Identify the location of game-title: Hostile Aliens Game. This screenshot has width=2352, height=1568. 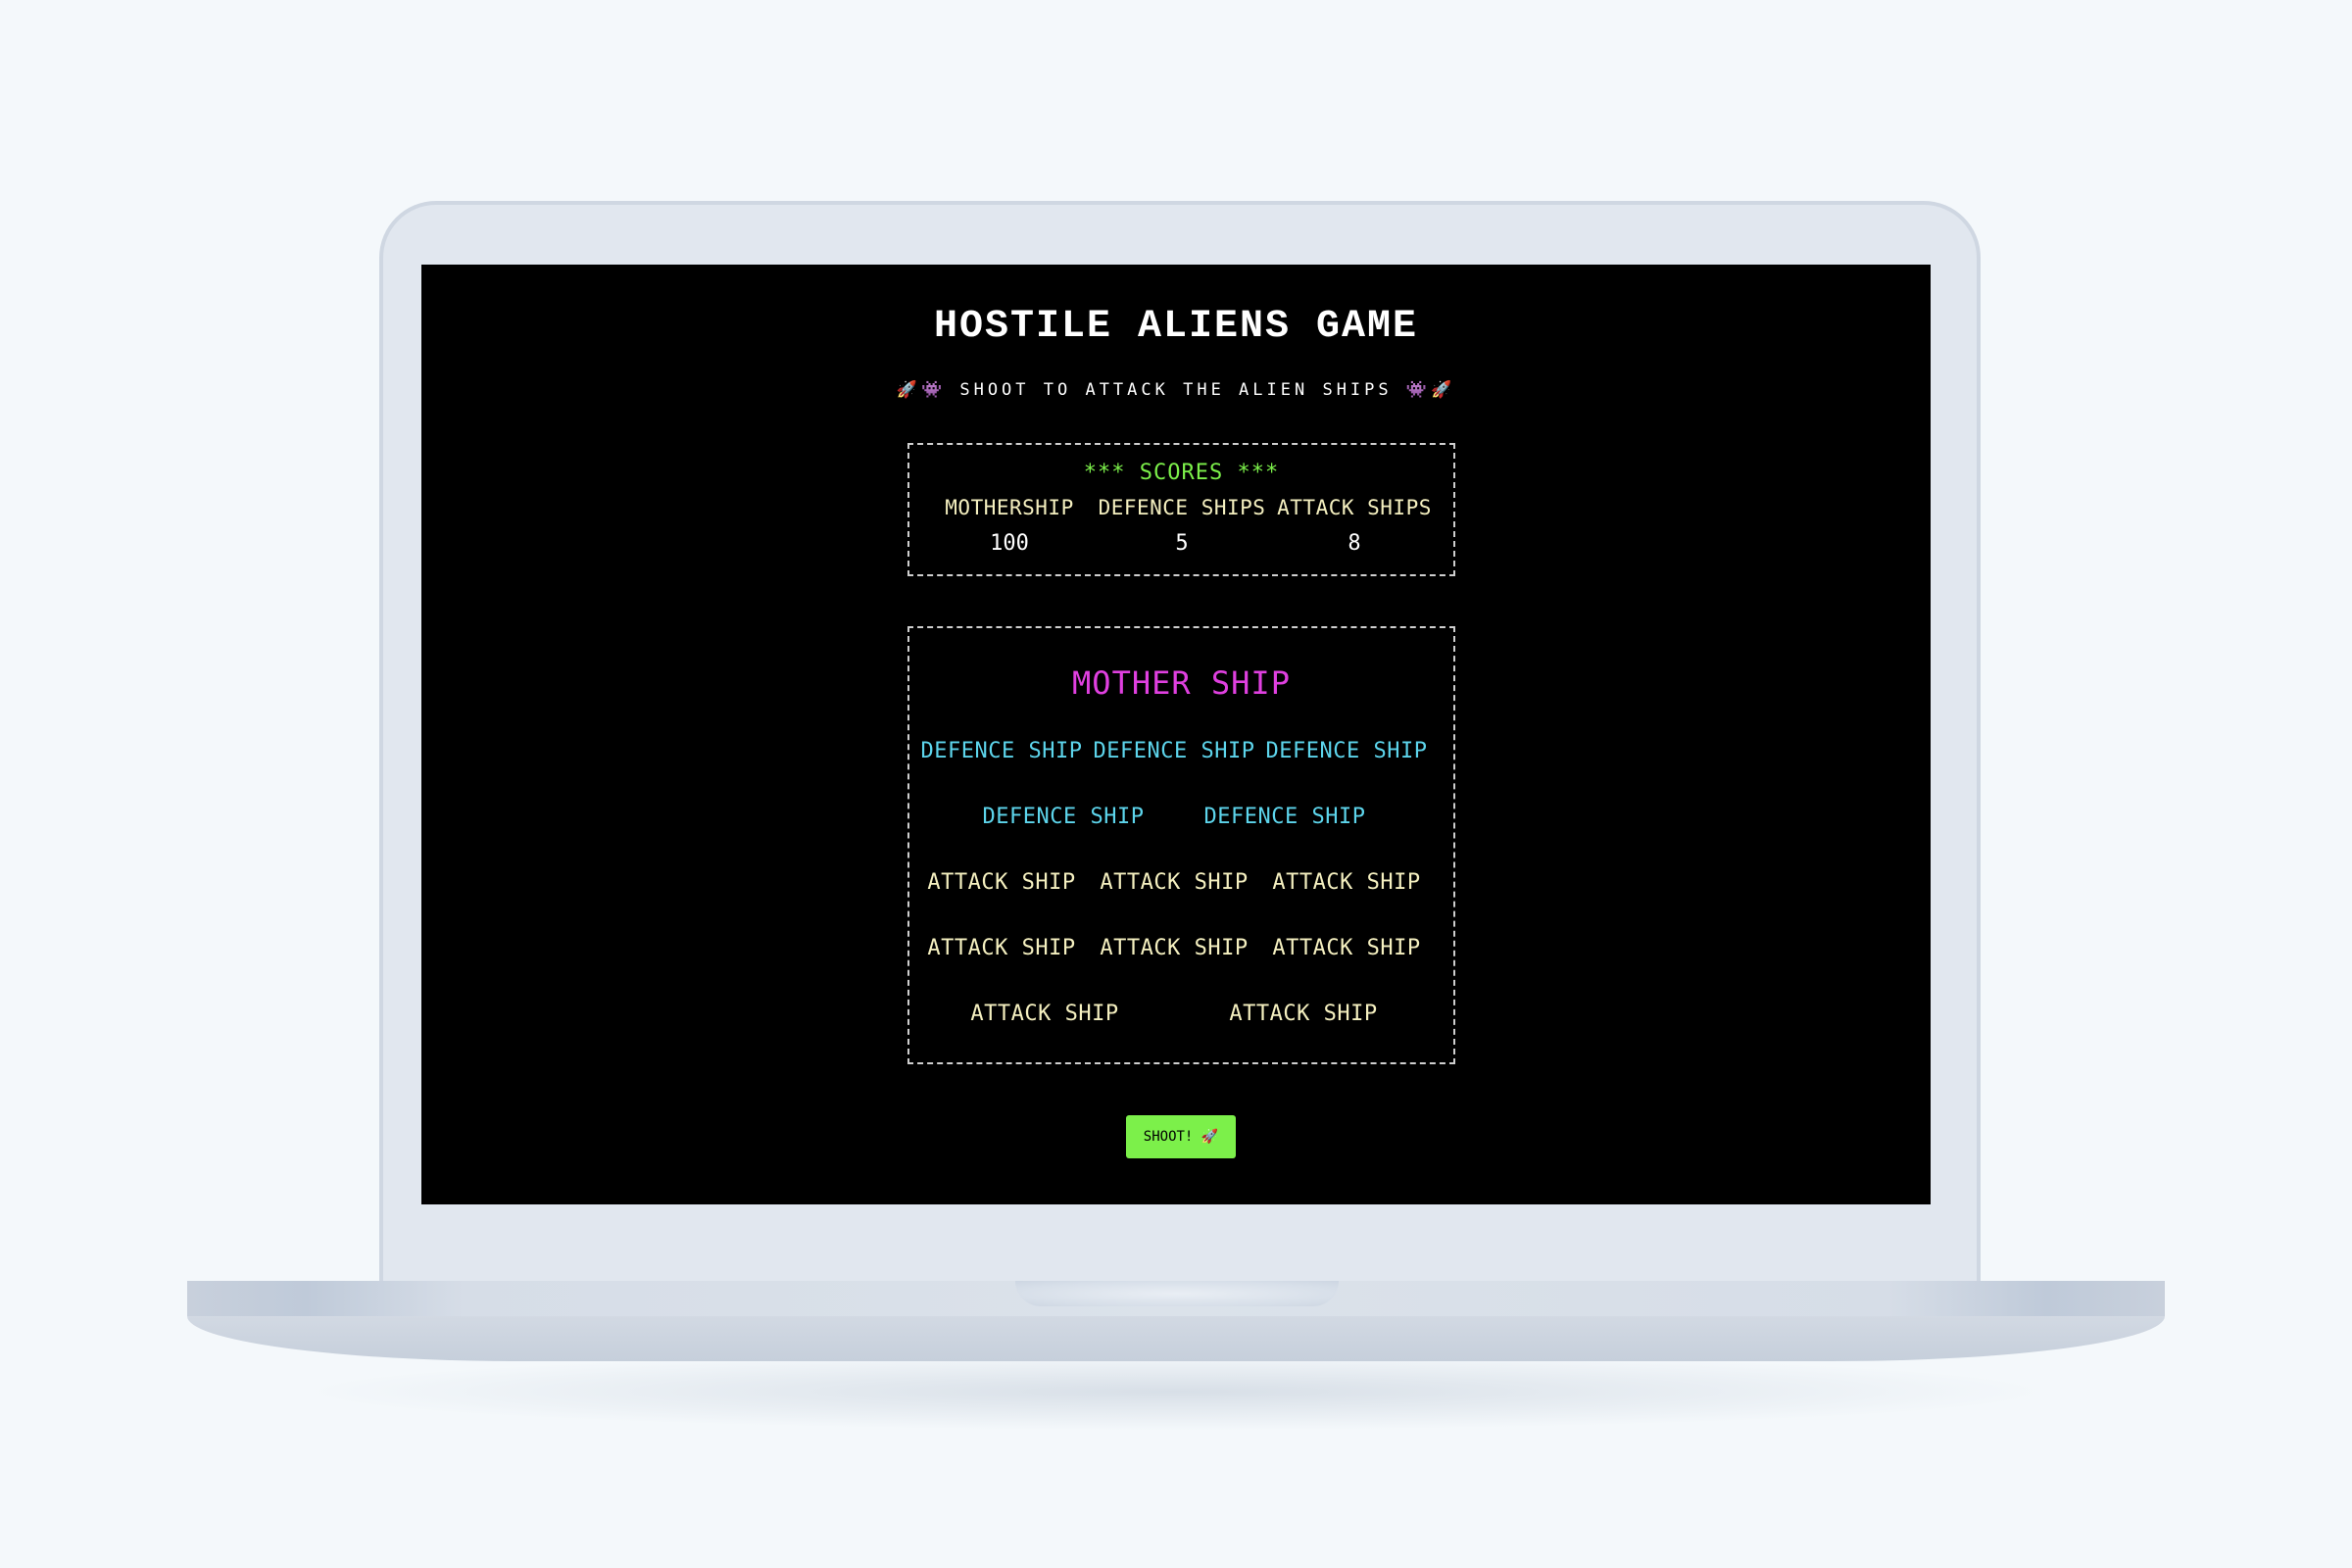
(1176, 327).